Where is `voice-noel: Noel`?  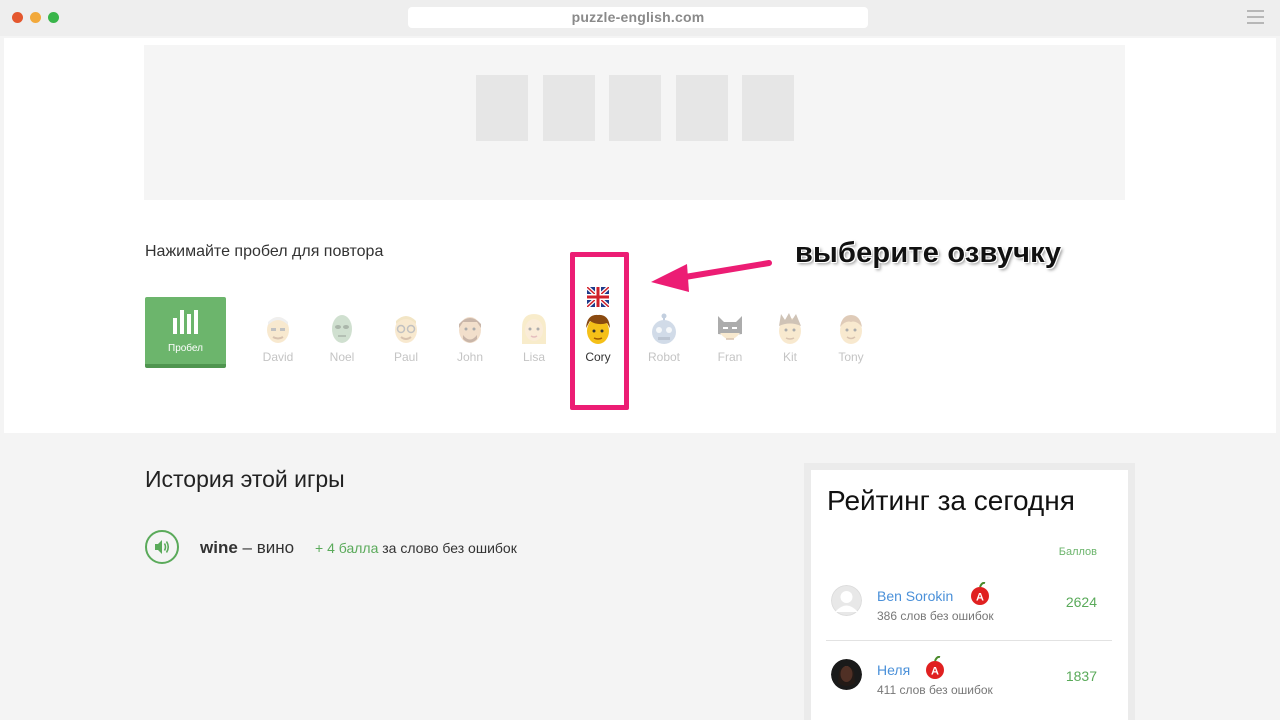 voice-noel: Noel is located at coordinates (342, 338).